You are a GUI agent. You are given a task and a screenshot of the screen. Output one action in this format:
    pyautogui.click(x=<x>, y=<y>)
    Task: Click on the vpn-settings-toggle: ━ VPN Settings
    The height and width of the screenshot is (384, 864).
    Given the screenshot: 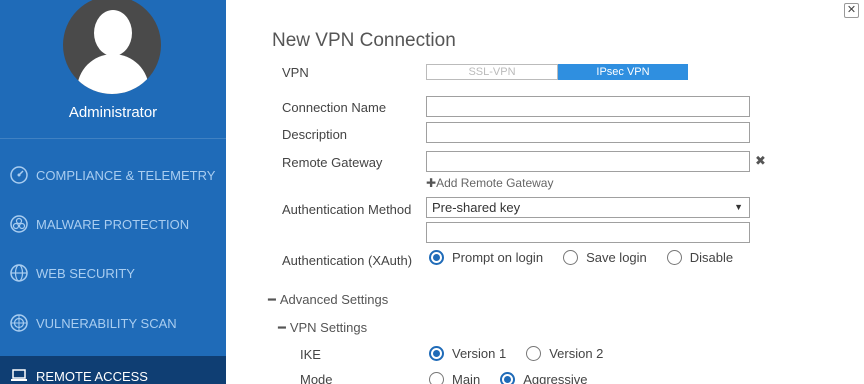 What is the action you would take?
    pyautogui.click(x=322, y=328)
    